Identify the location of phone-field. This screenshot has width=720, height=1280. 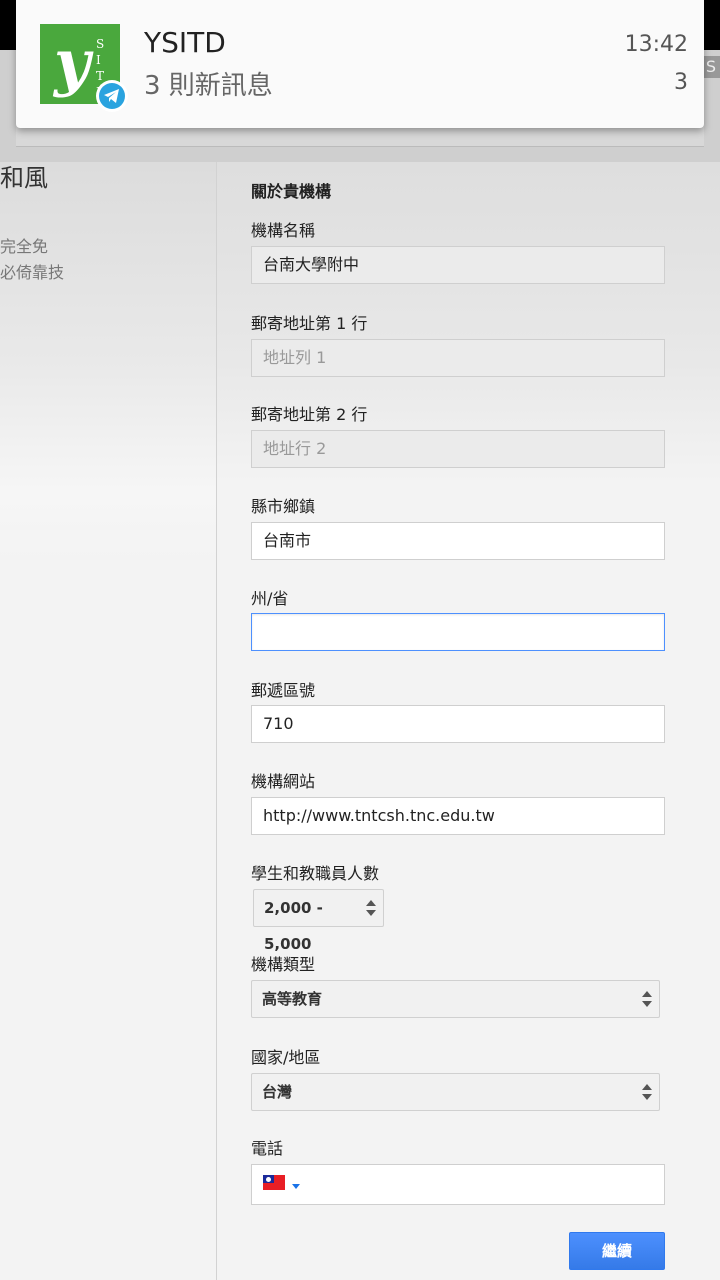
(458, 1184).